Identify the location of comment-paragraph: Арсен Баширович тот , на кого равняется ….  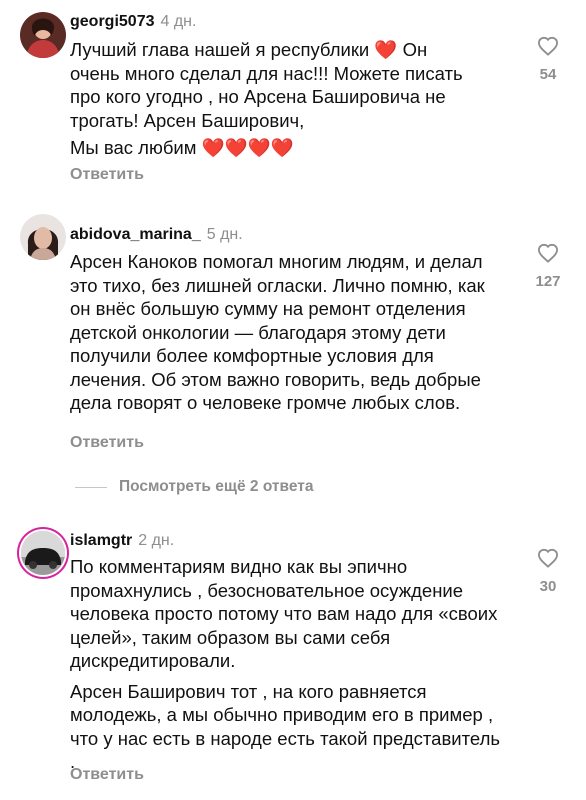
(285, 726).